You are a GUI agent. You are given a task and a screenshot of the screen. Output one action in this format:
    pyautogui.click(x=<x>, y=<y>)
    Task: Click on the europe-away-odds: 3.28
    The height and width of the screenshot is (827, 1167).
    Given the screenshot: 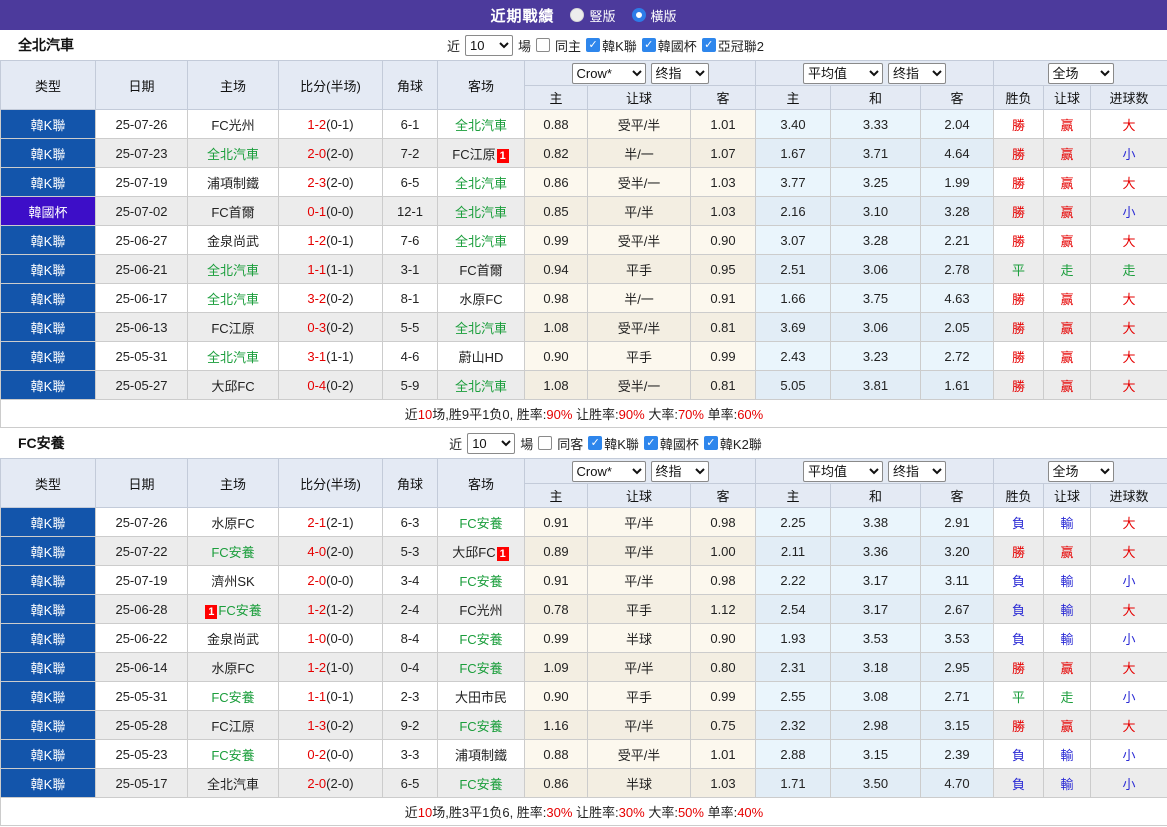 What is the action you would take?
    pyautogui.click(x=957, y=211)
    